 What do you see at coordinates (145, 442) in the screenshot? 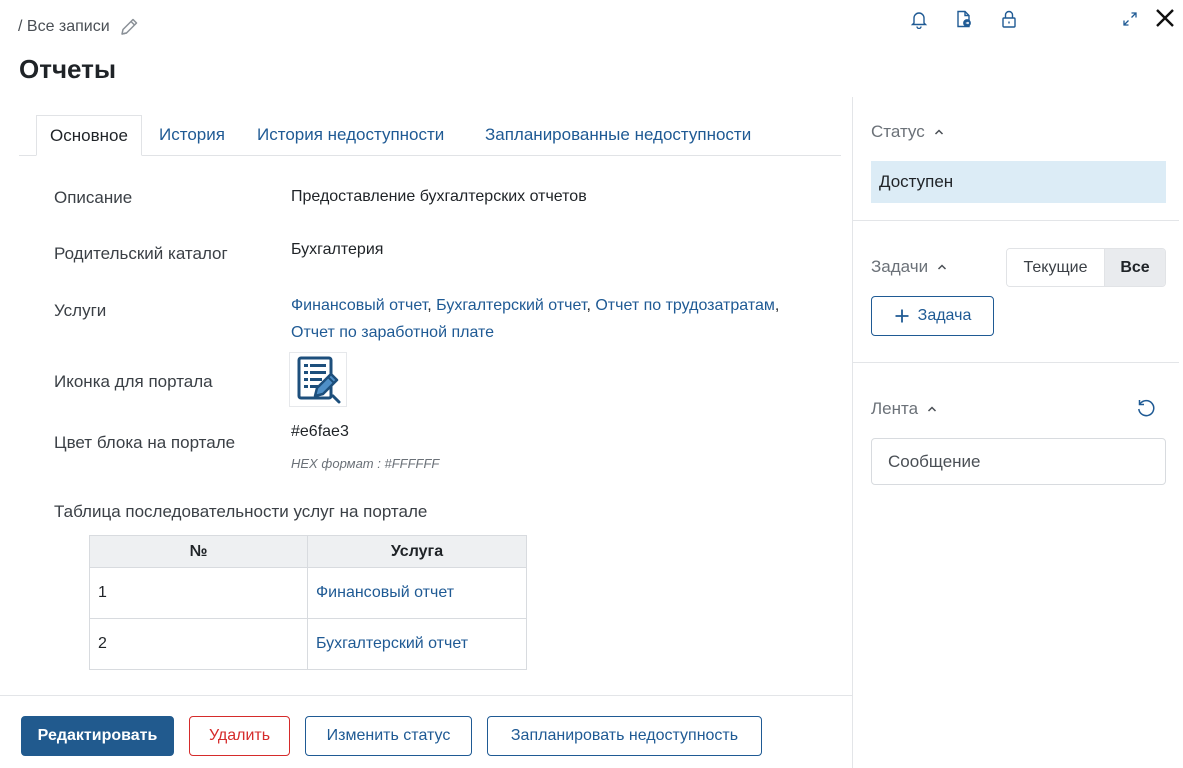
I see `block-color-label: Цвет блока на портале` at bounding box center [145, 442].